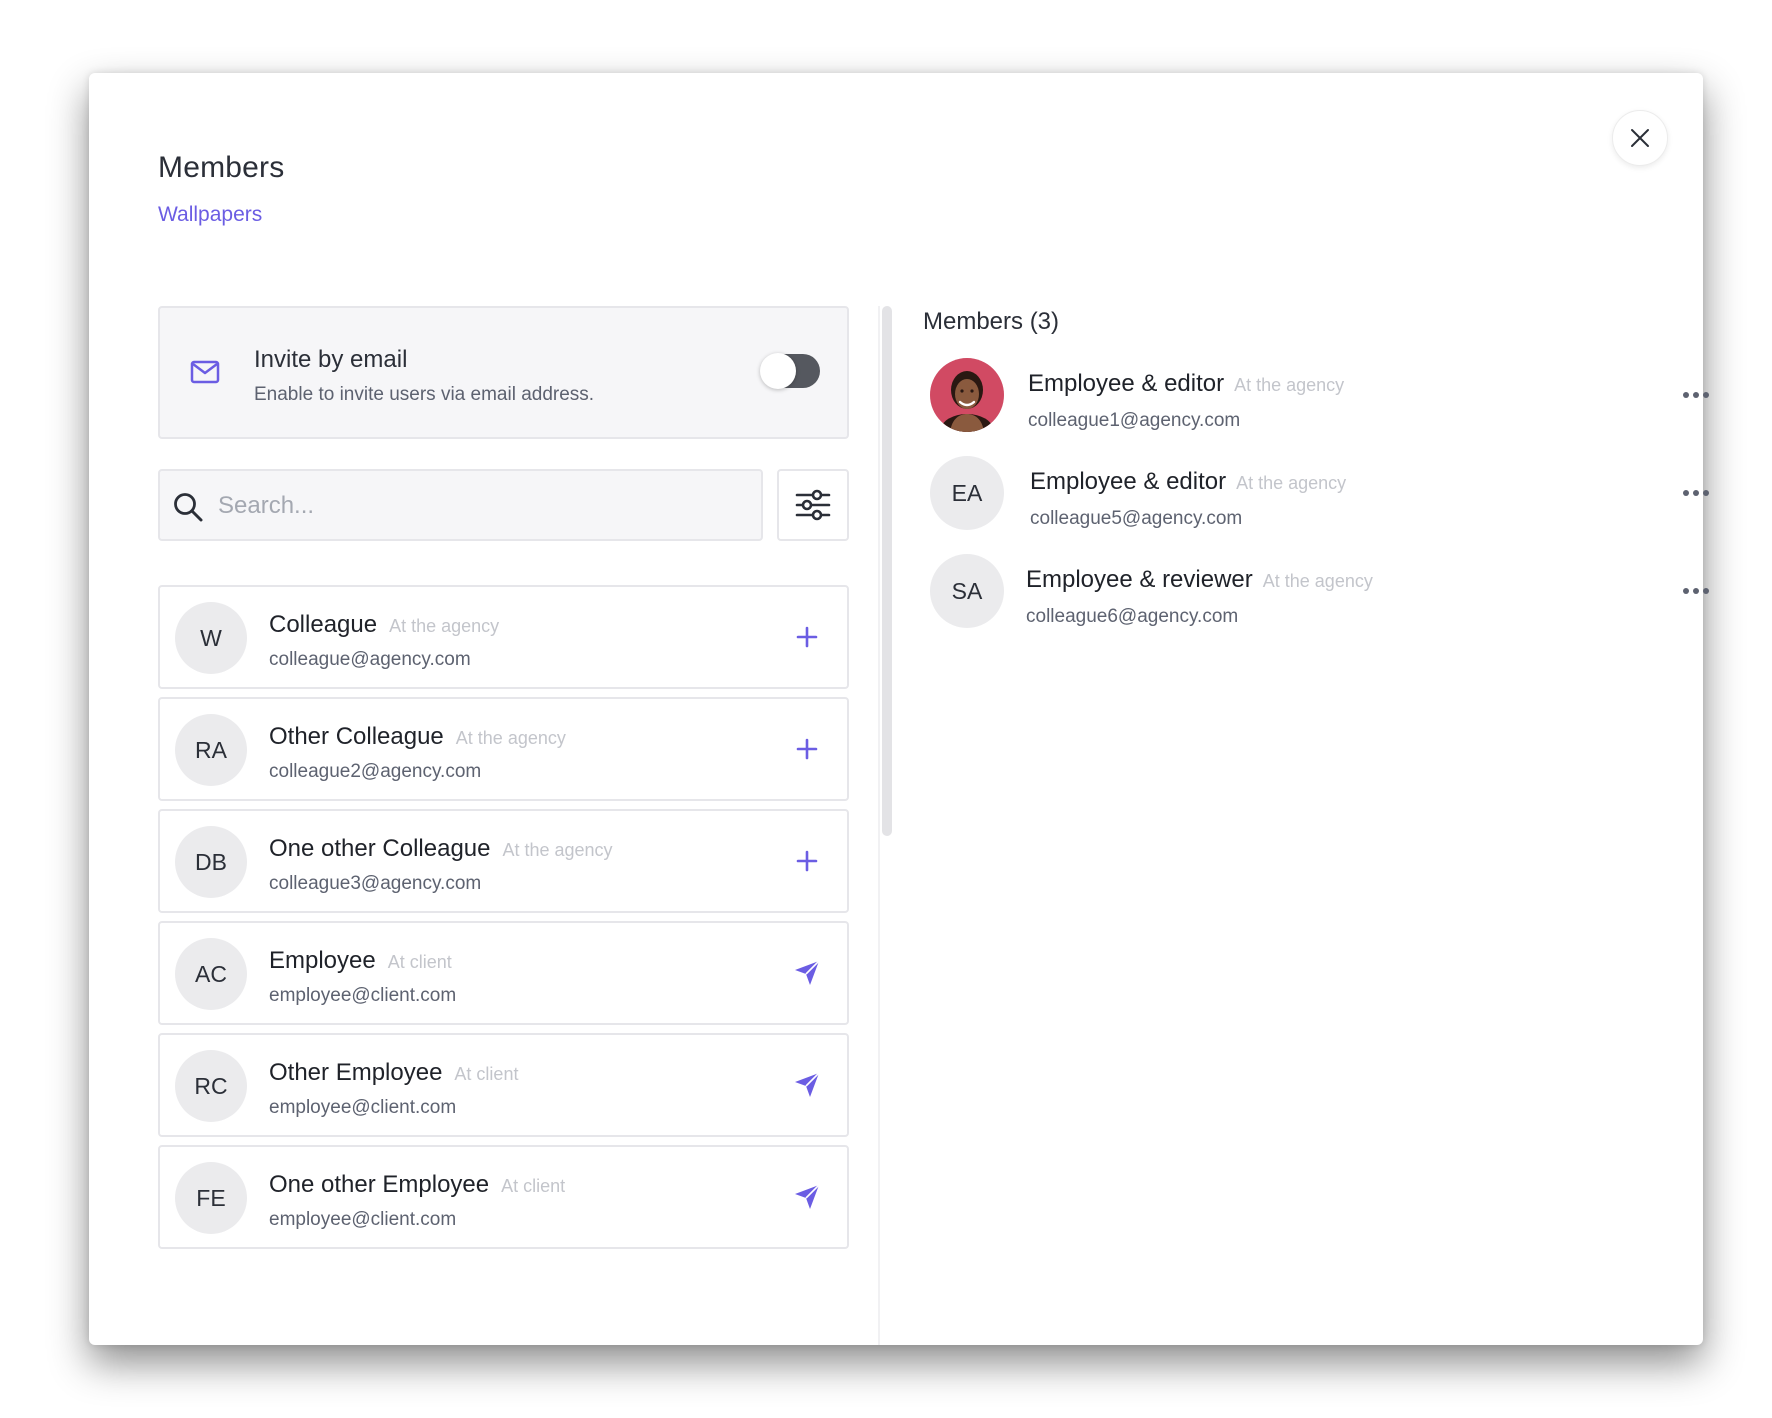 The image size is (1772, 1418). What do you see at coordinates (211, 862) in the screenshot?
I see `avatar: DB` at bounding box center [211, 862].